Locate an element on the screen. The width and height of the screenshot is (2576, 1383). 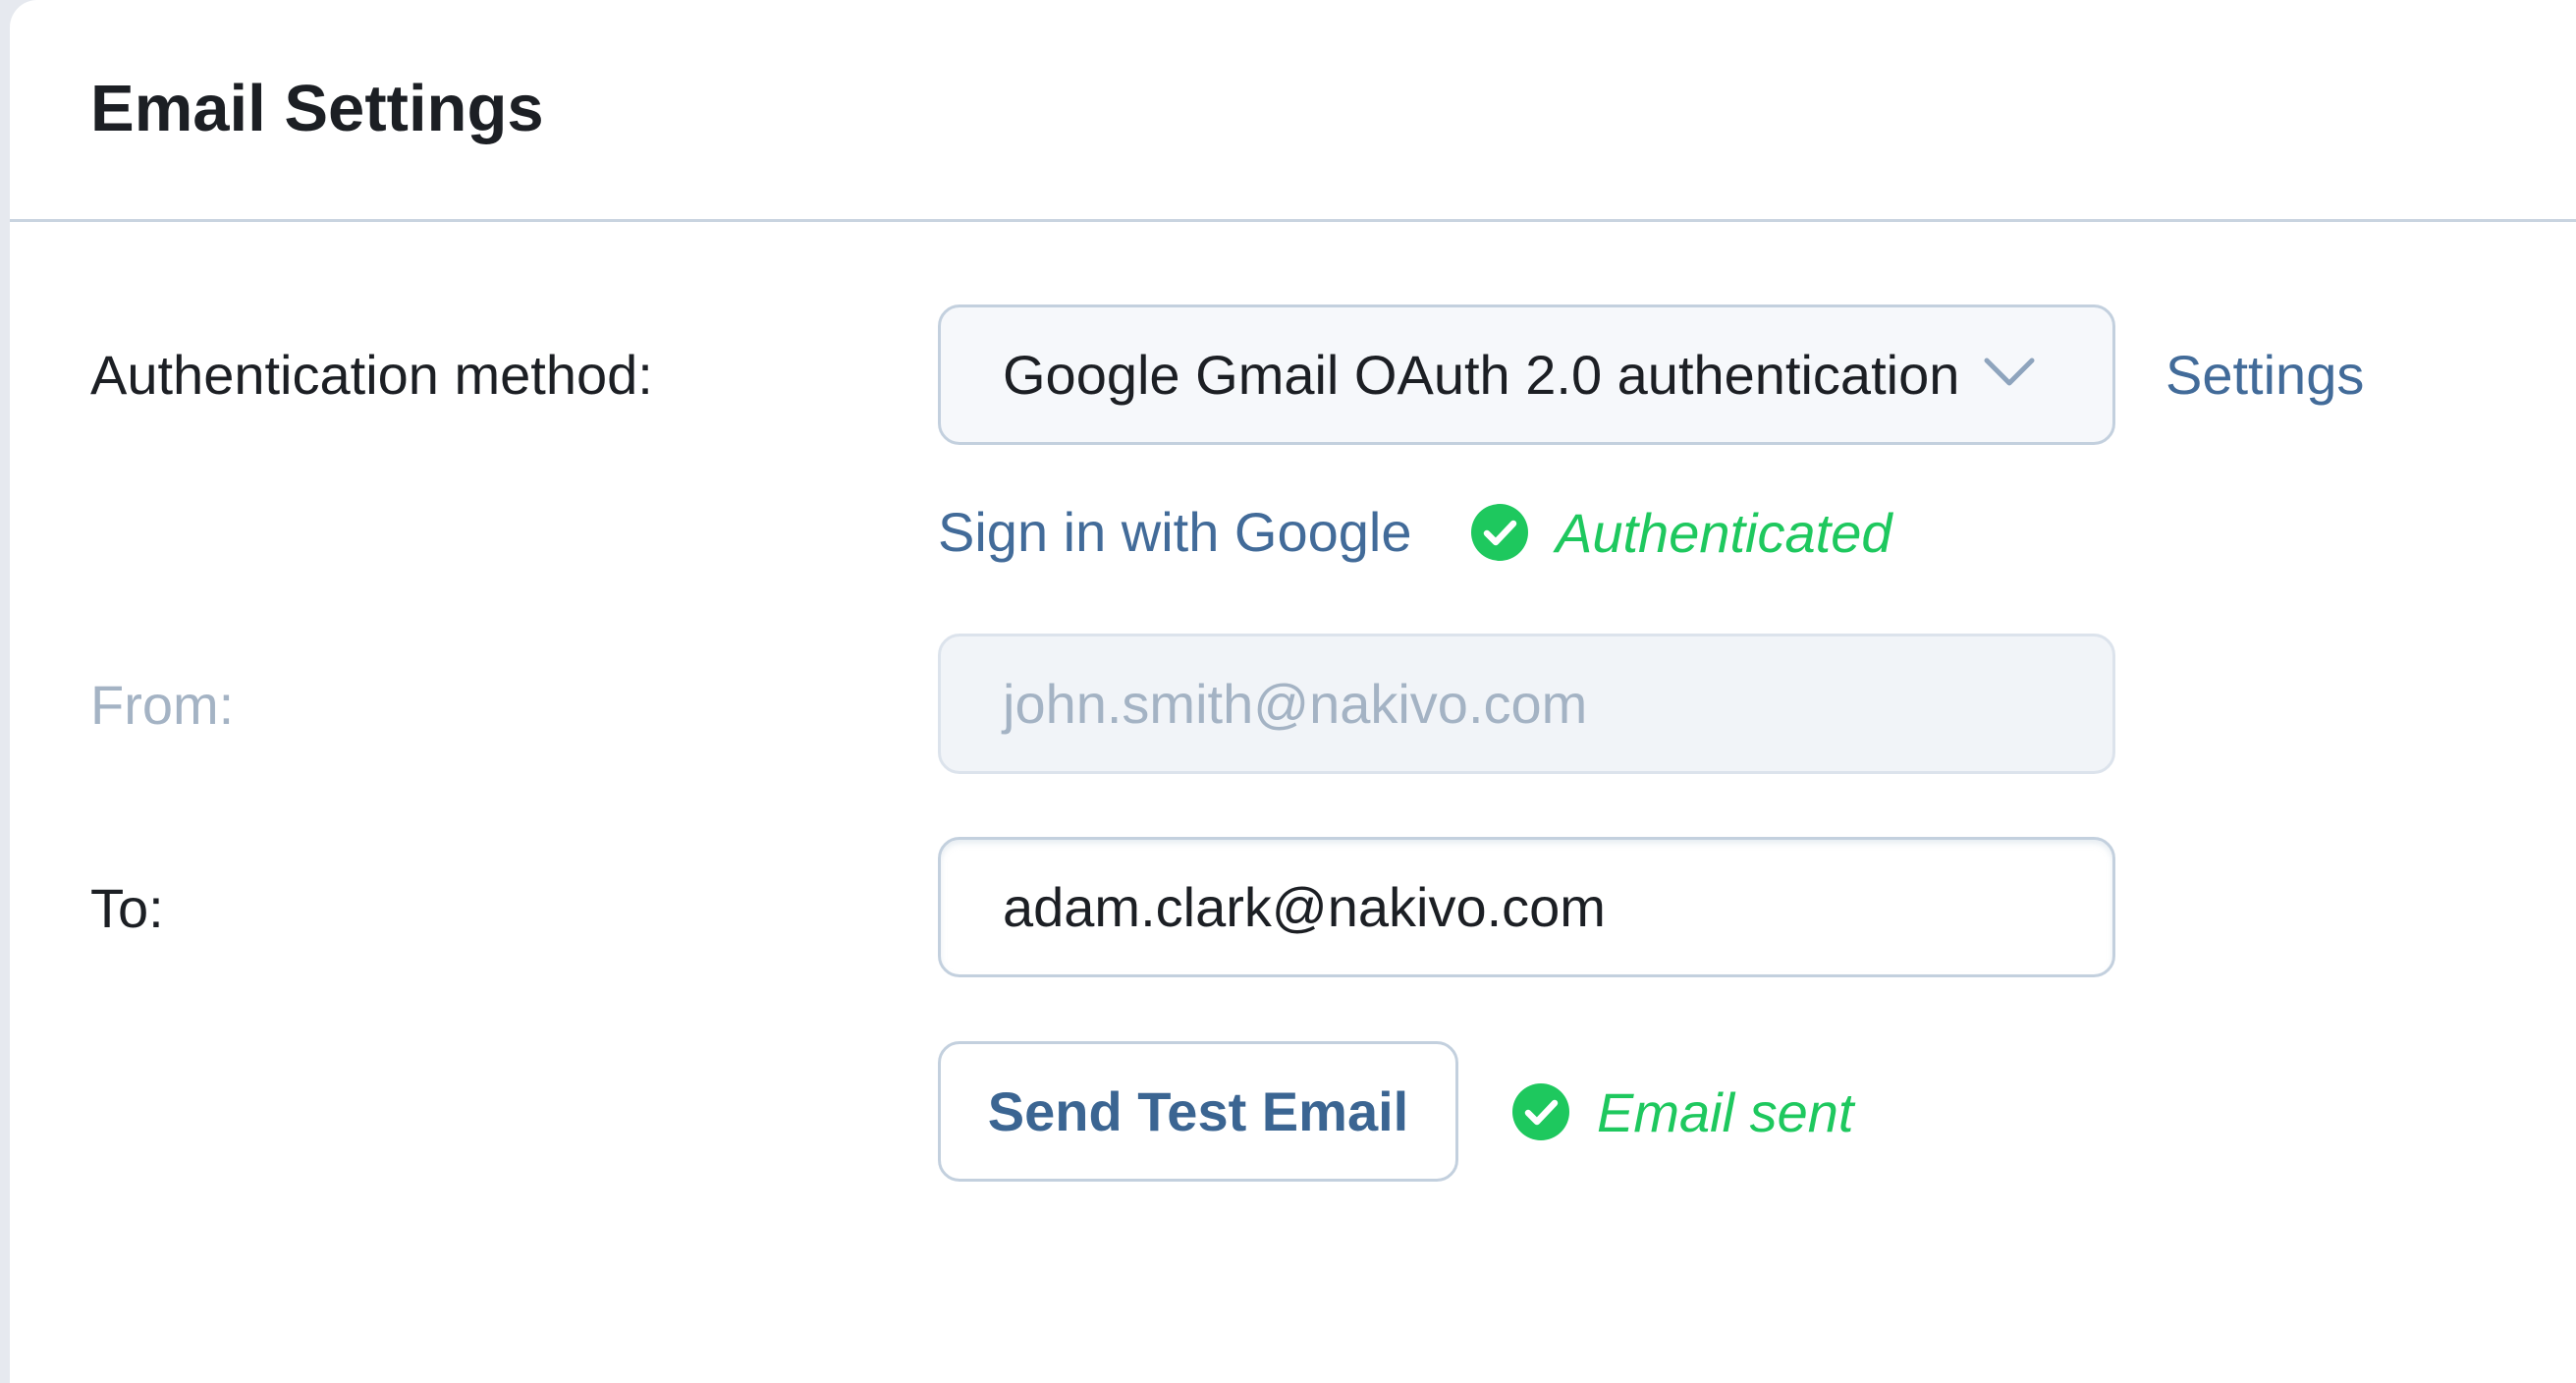
to-label: To: is located at coordinates (127, 908).